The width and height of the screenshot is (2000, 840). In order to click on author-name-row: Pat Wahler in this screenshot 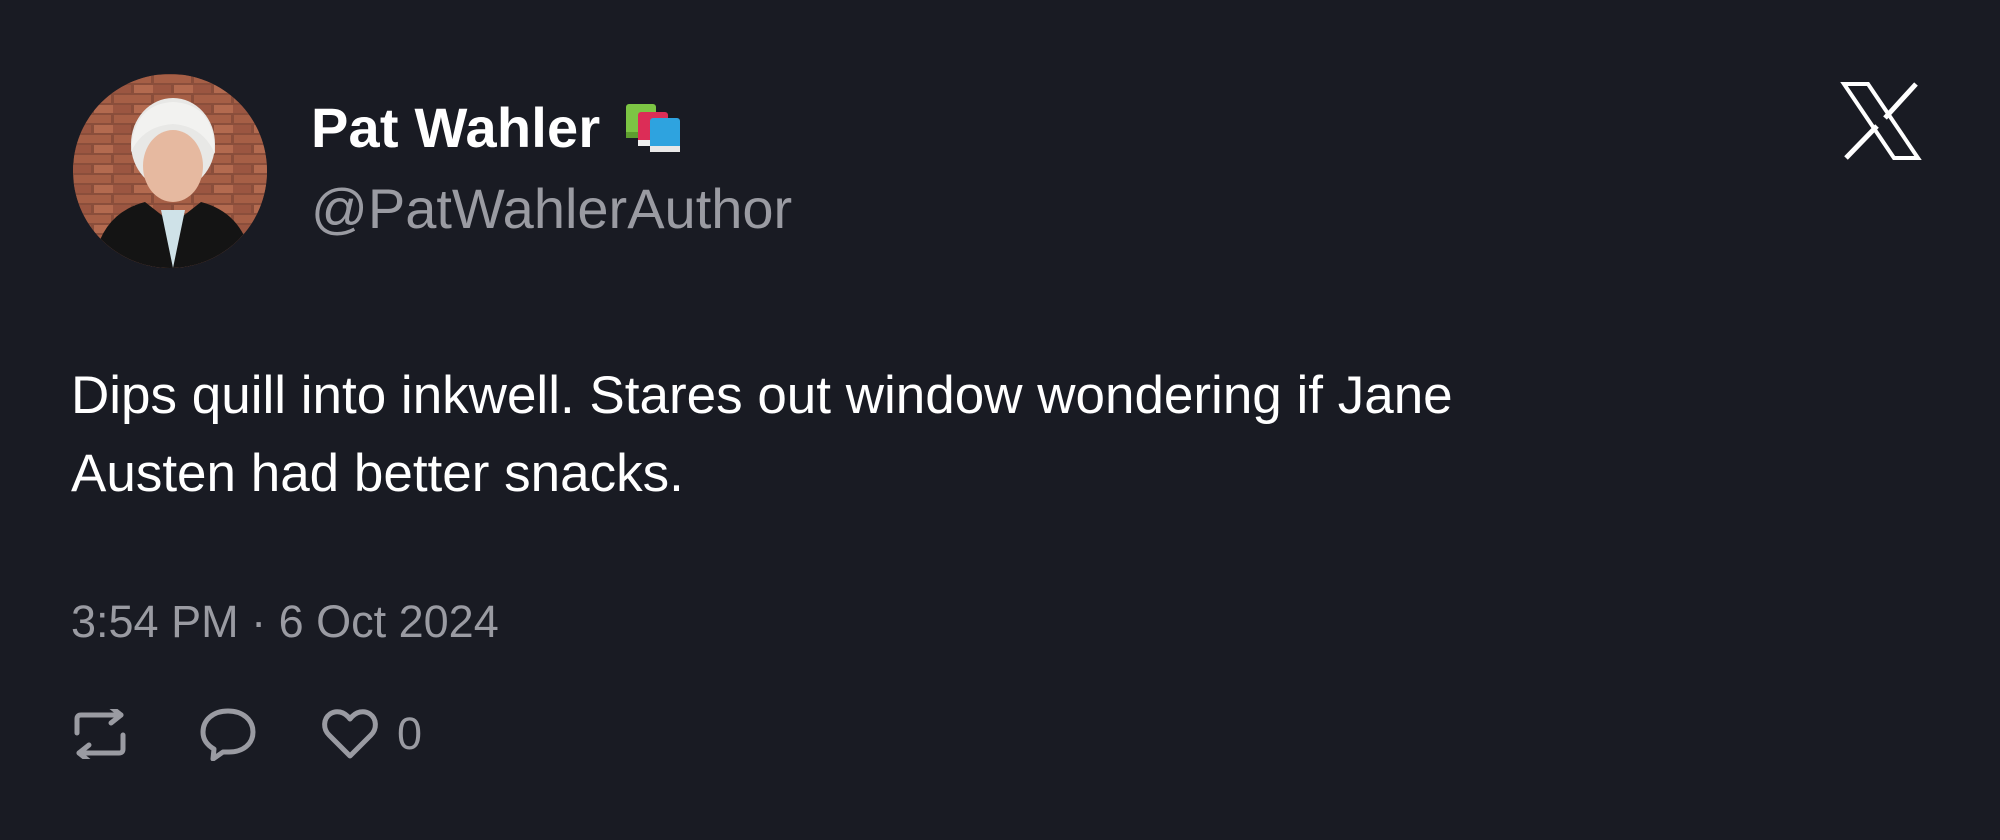, I will do `click(497, 127)`.